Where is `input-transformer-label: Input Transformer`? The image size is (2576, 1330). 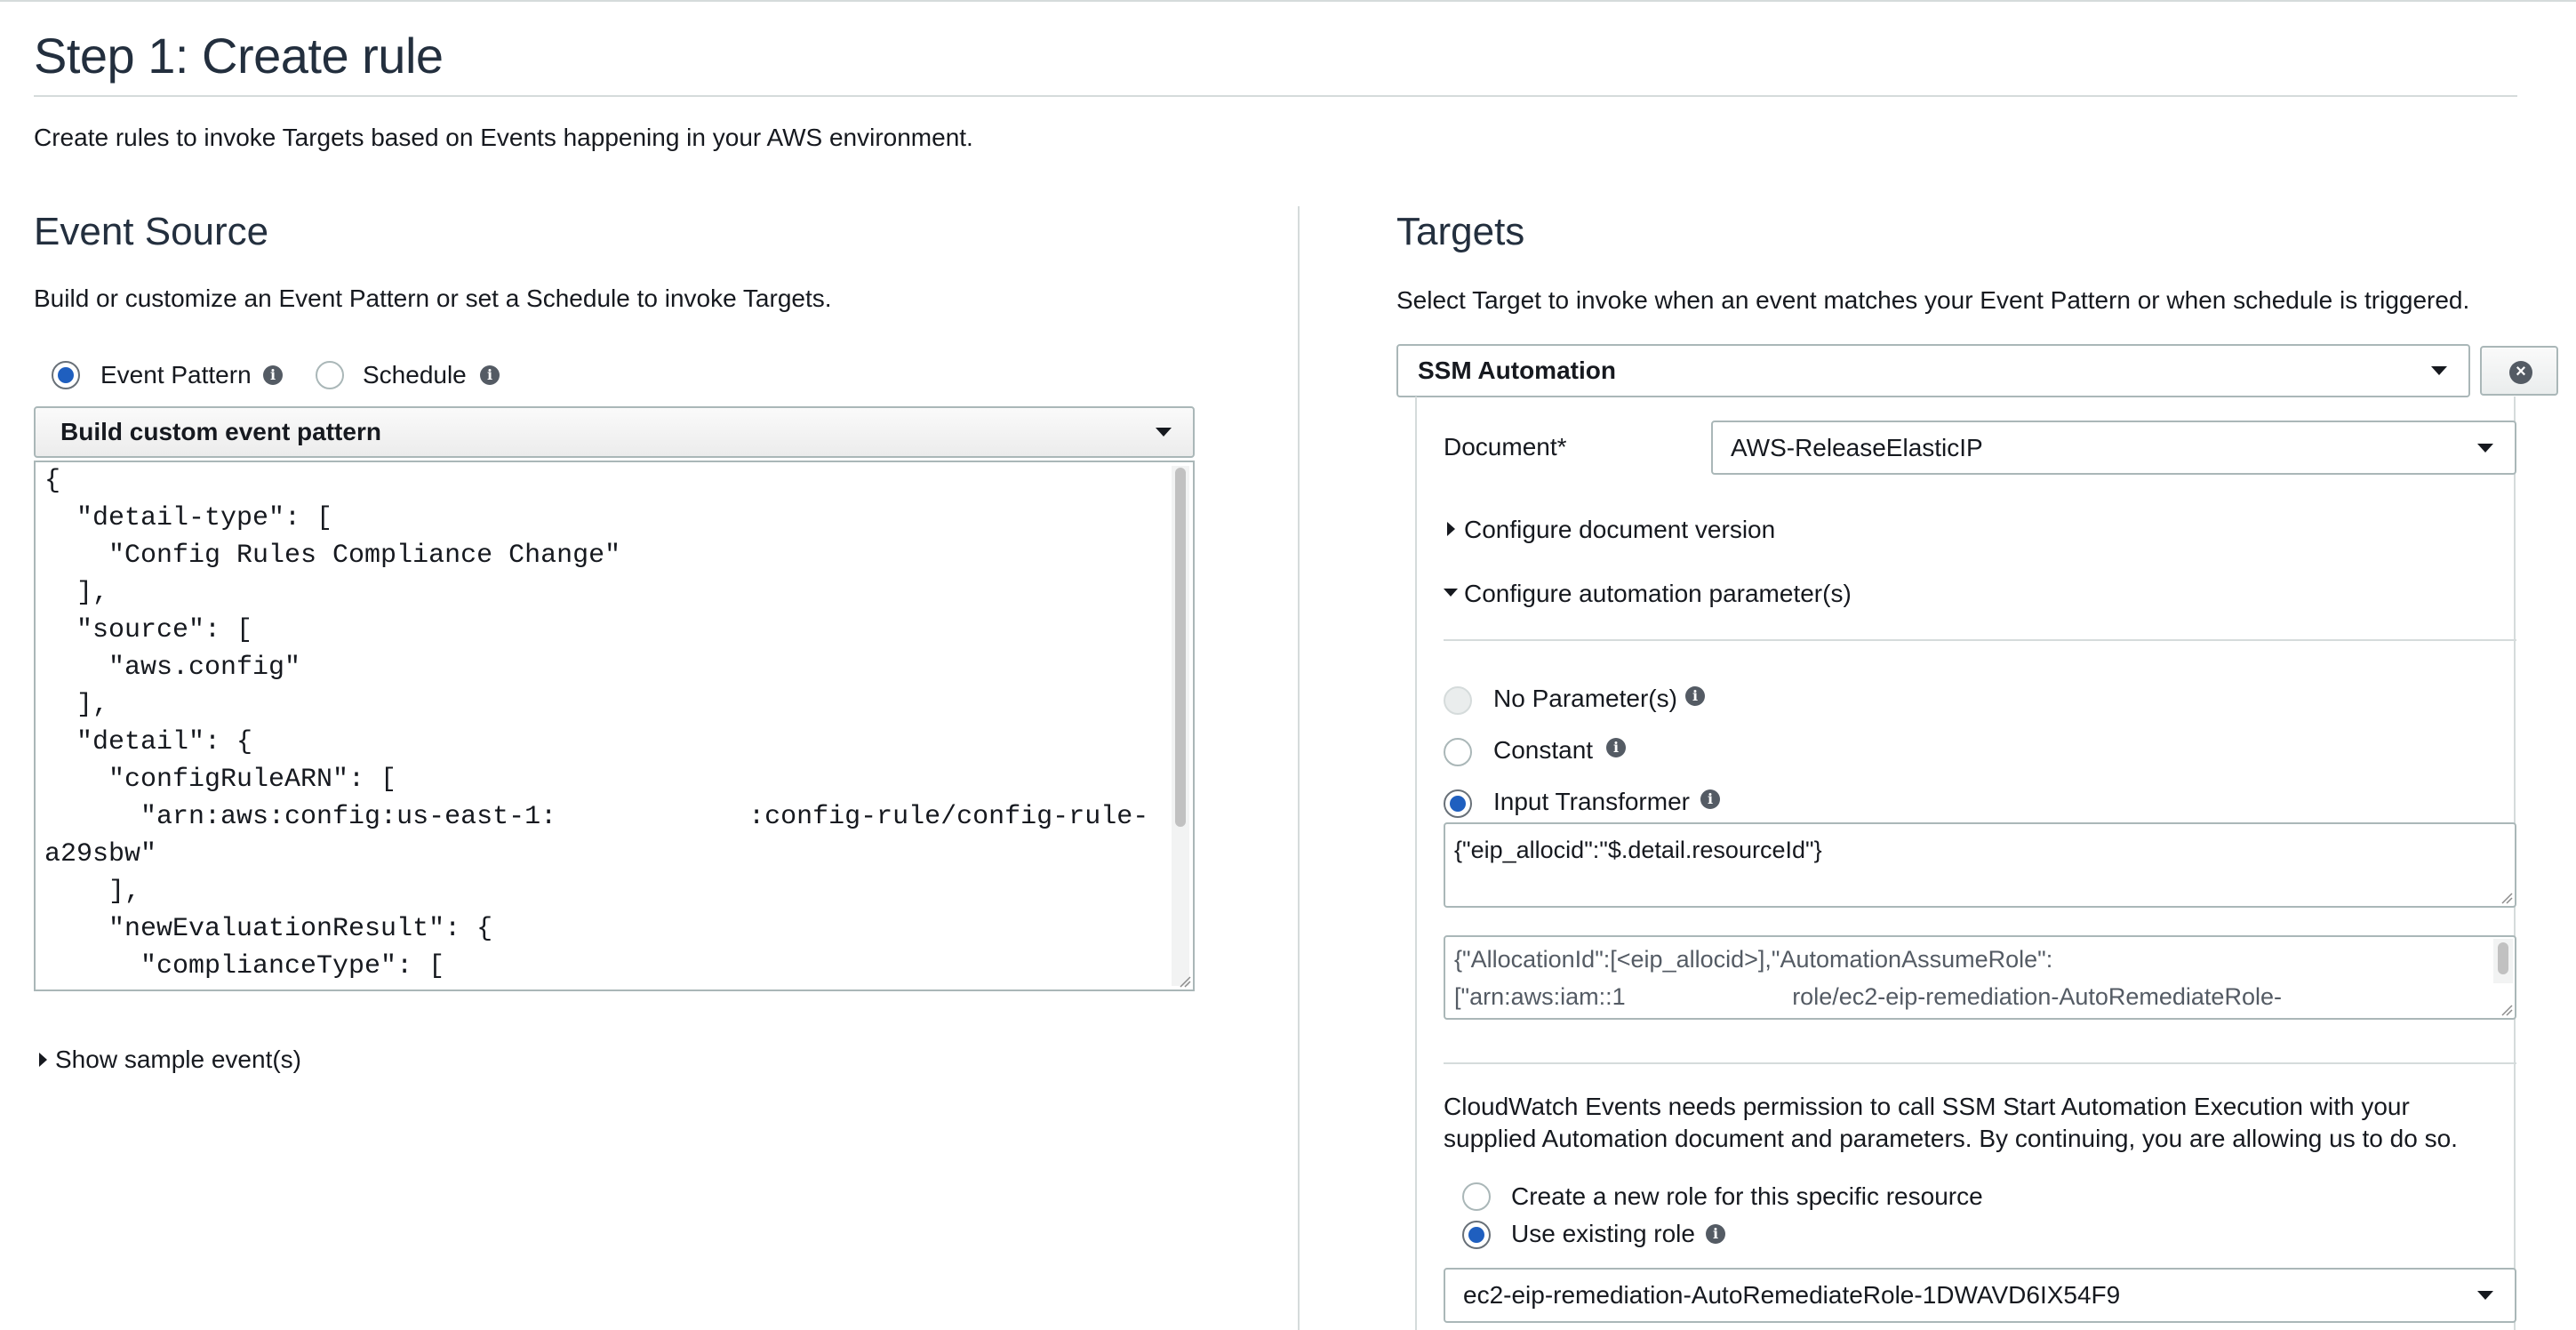 input-transformer-label: Input Transformer is located at coordinates (1591, 802).